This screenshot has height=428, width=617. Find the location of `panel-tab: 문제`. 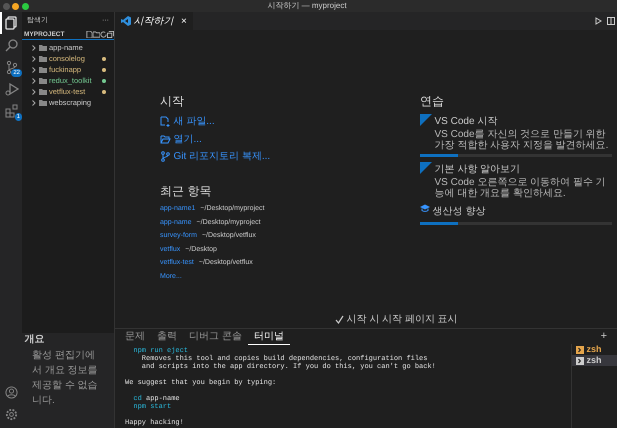

panel-tab: 문제 is located at coordinates (135, 336).